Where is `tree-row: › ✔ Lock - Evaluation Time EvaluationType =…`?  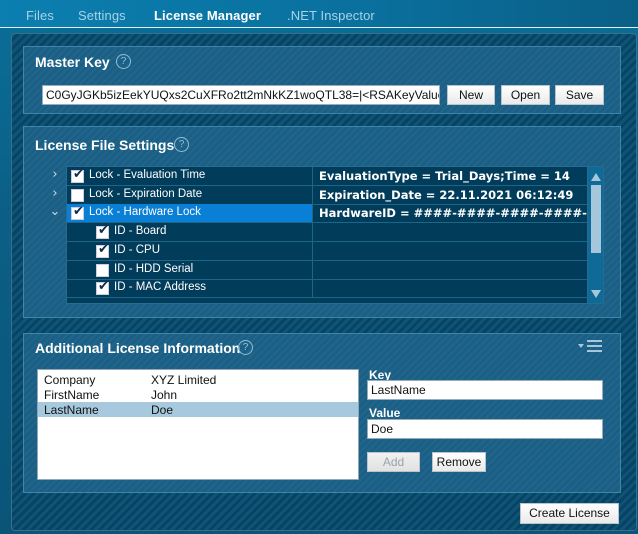
tree-row: › ✔ Lock - Evaluation Time EvaluationType =… is located at coordinates (319, 176).